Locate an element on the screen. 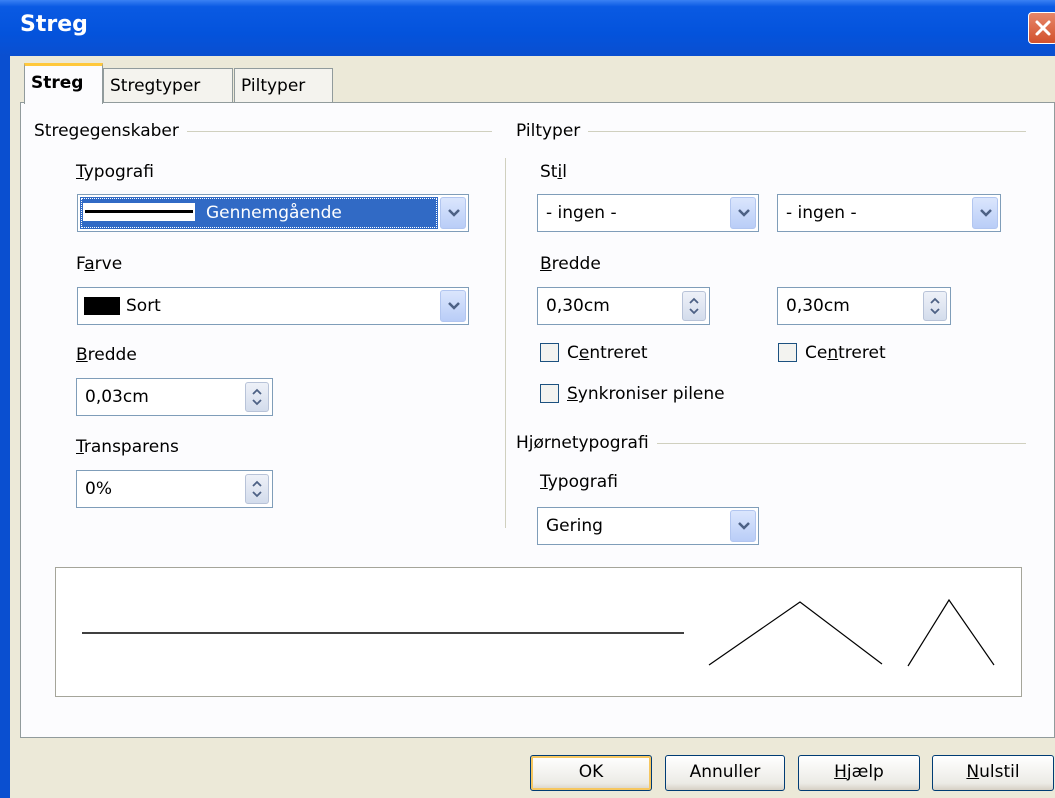  close-button is located at coordinates (1041, 28).